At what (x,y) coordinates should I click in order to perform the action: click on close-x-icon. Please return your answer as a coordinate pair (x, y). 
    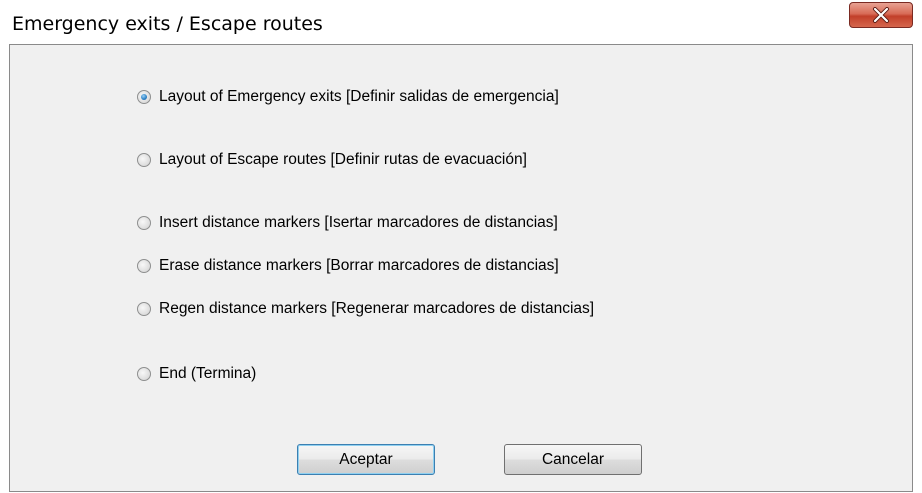
    Looking at the image, I should click on (881, 15).